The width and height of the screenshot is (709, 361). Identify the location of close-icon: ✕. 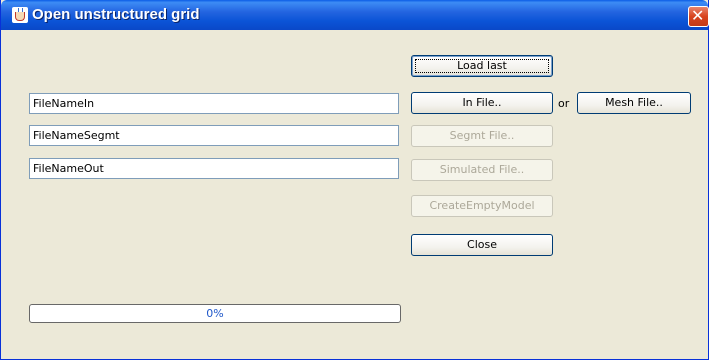
(698, 15).